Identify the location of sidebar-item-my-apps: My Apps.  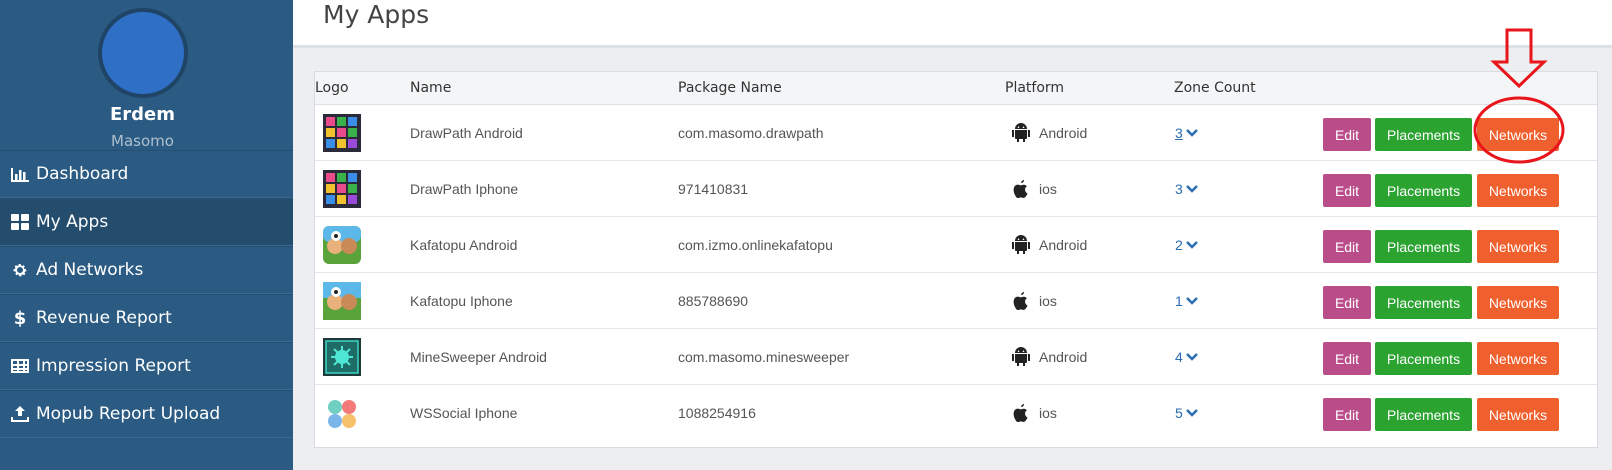
(146, 222).